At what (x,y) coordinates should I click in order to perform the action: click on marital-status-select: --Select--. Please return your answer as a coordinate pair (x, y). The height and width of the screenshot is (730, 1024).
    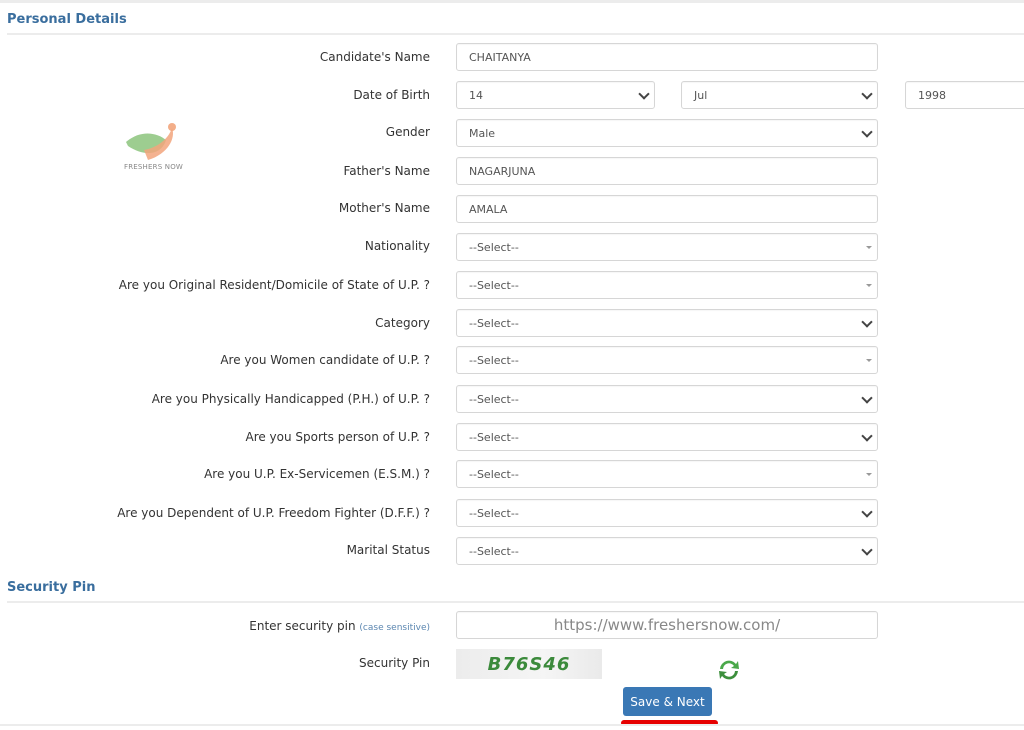
    Looking at the image, I should click on (667, 551).